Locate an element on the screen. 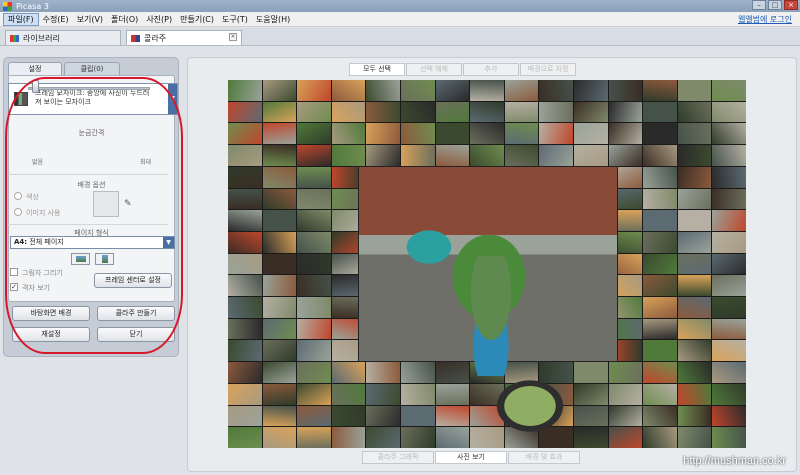 Image resolution: width=800 pixels, height=475 pixels. selection-toolbar: 모두 선택 선택 해제 추가 배경으로 지정 is located at coordinates (463, 69).